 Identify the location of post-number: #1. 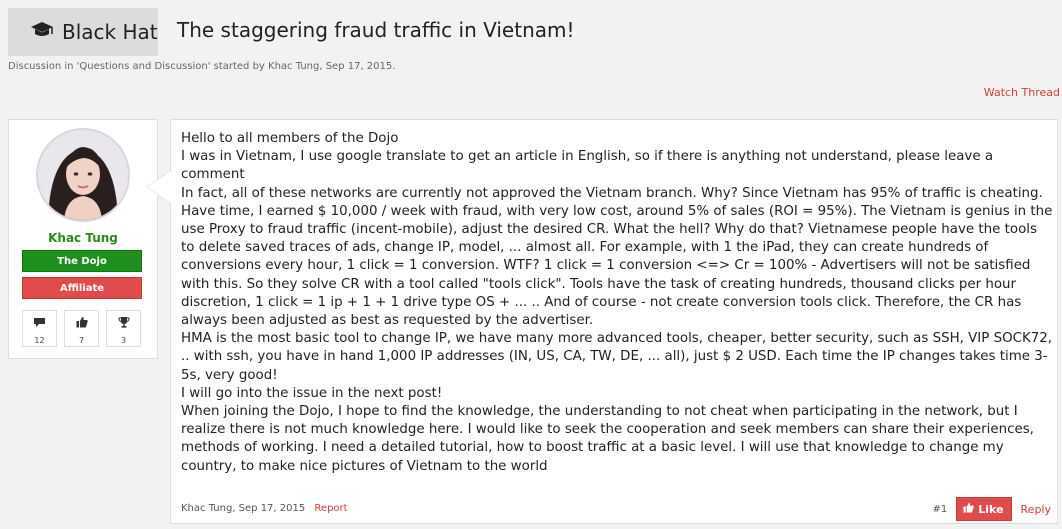
(940, 509).